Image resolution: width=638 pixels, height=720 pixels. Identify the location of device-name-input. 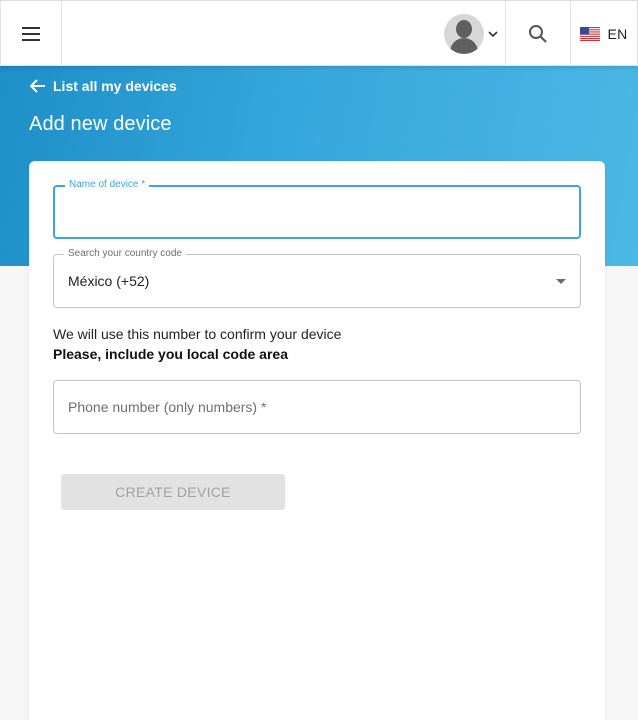
(317, 212).